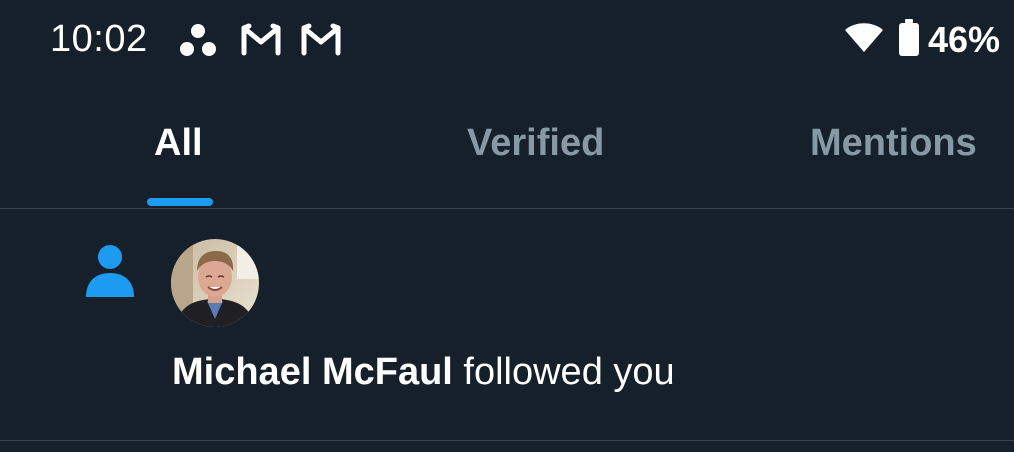  Describe the element at coordinates (312, 372) in the screenshot. I see `notification-user-name: Michael McFaul` at that location.